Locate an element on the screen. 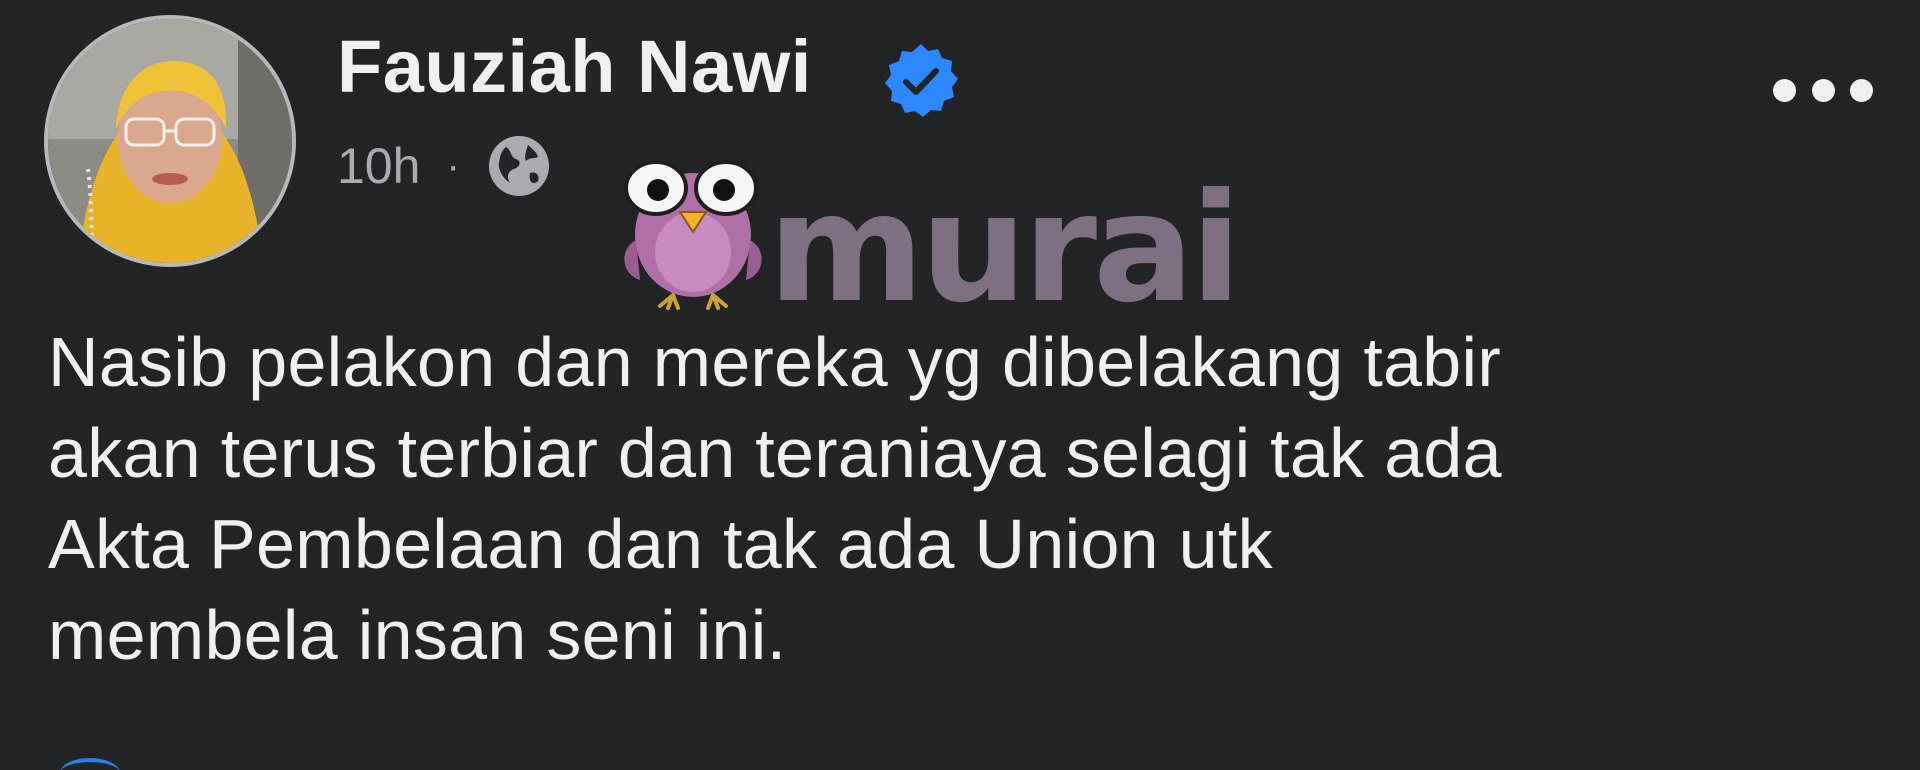  reaction-icon-partial is located at coordinates (90, 764).